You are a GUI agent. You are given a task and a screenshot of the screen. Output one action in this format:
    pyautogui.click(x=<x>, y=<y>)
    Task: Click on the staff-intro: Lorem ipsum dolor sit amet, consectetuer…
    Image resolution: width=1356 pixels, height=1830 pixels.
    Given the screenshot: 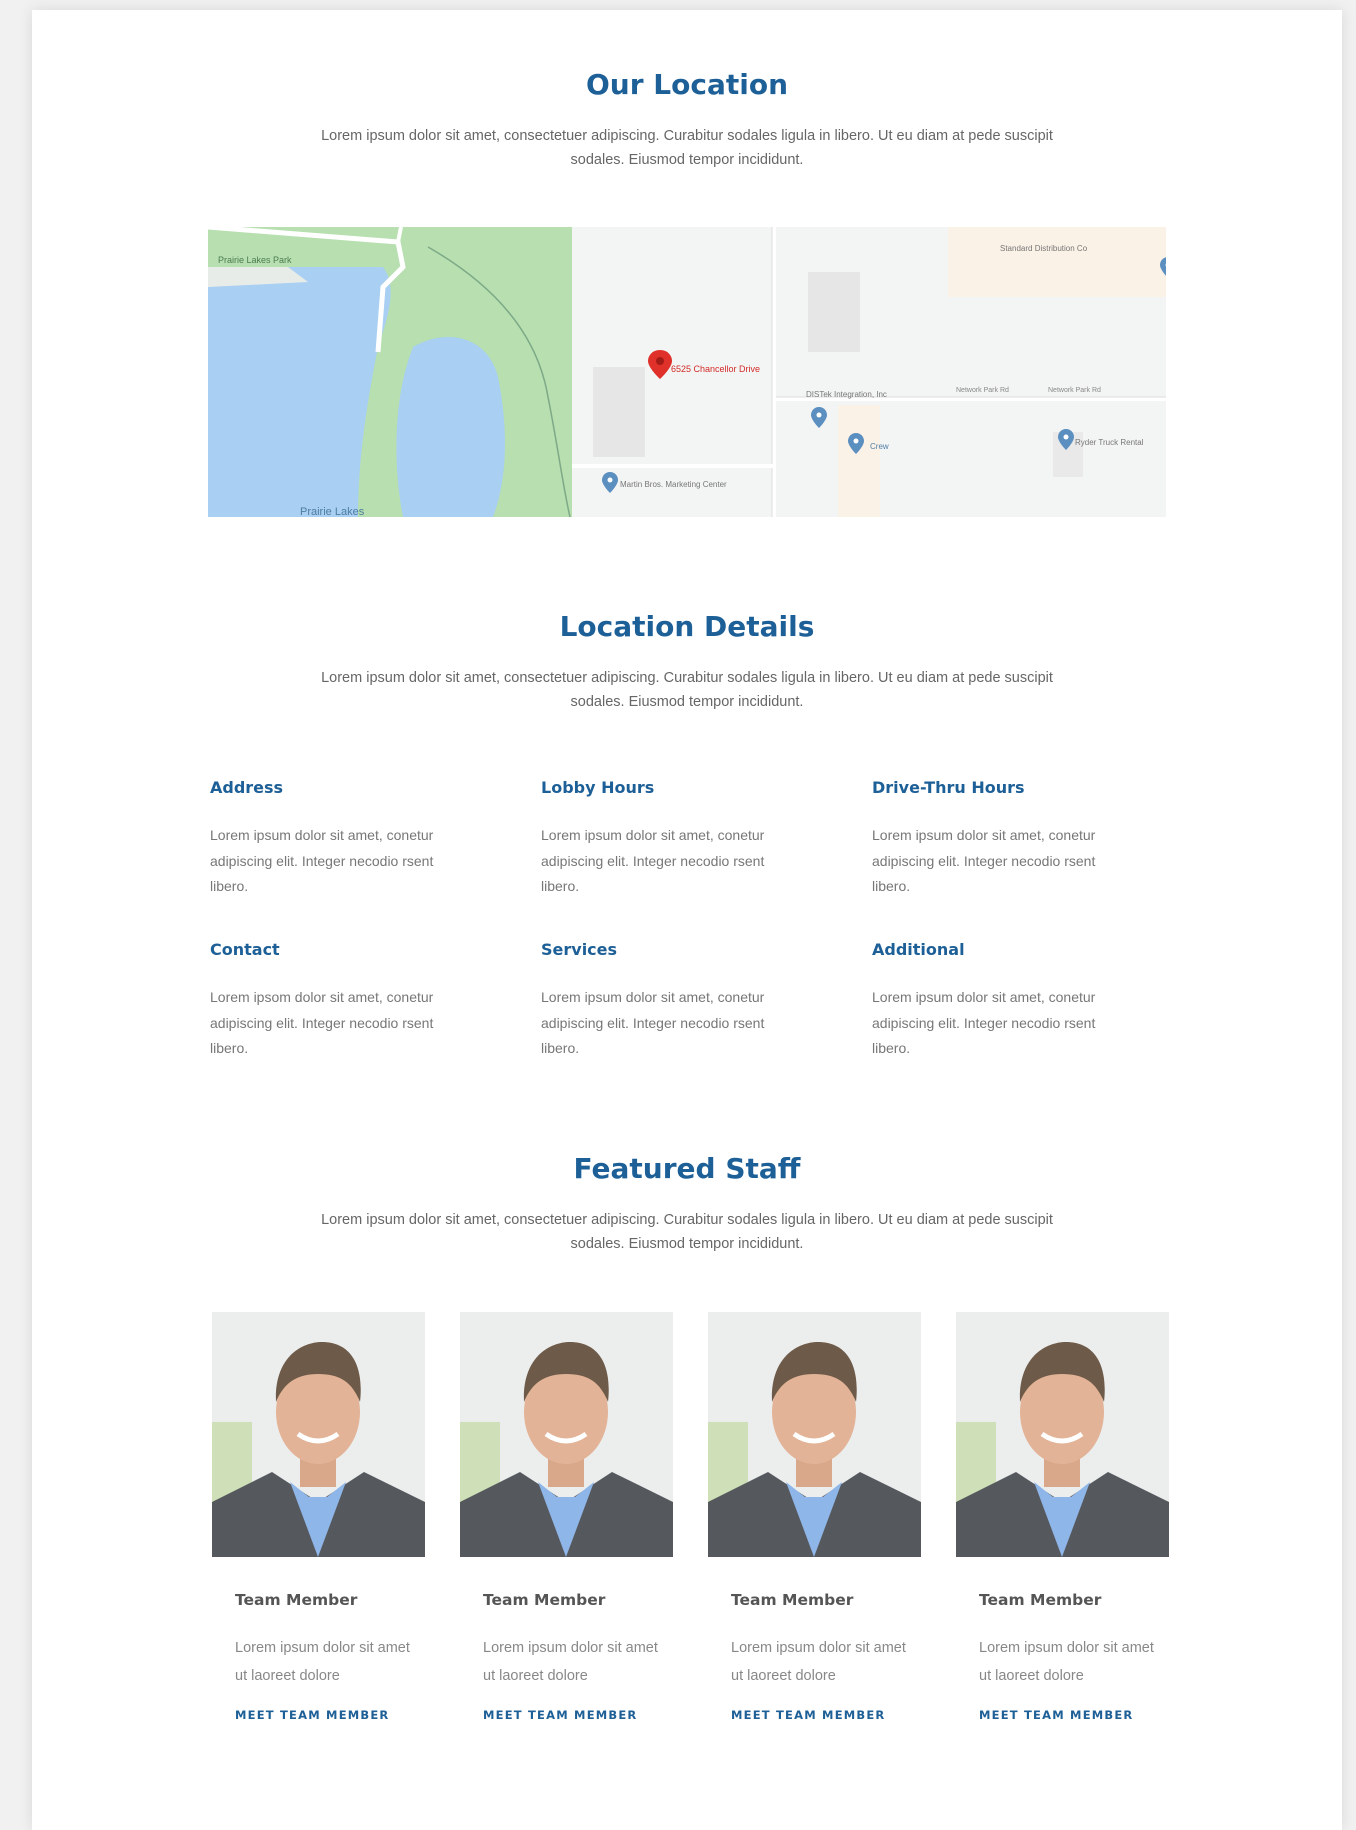 What is the action you would take?
    pyautogui.click(x=687, y=1232)
    